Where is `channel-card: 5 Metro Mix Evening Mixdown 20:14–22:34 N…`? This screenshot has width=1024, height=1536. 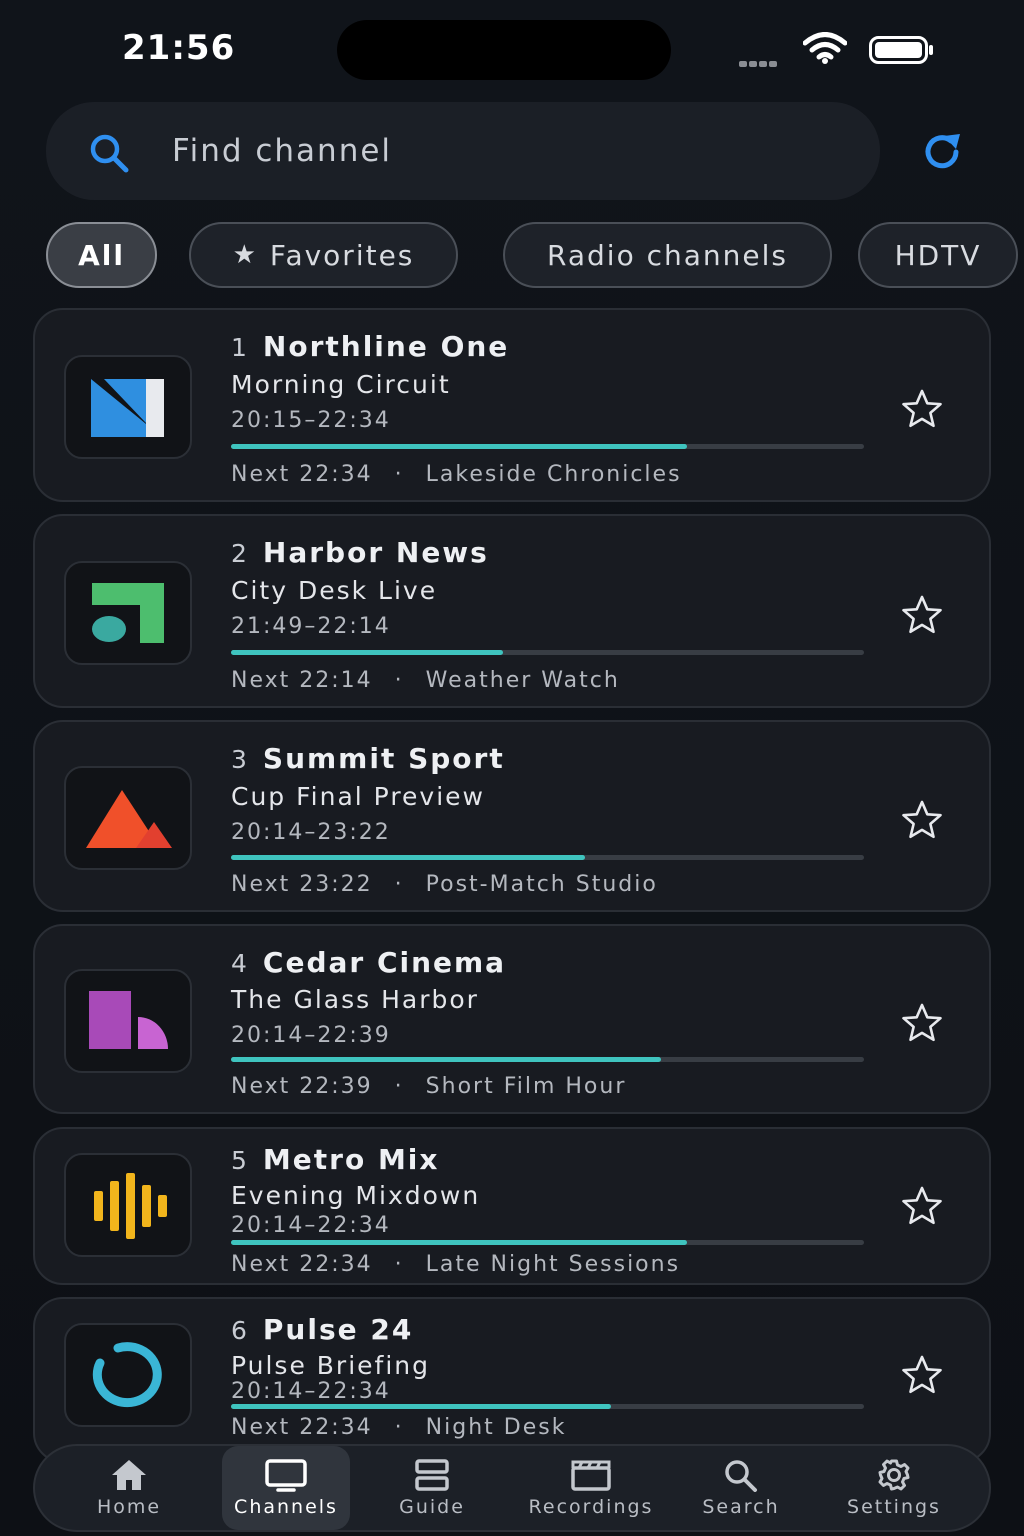
channel-card: 5 Metro Mix Evening Mixdown 20:14–22:34 N… is located at coordinates (512, 1206).